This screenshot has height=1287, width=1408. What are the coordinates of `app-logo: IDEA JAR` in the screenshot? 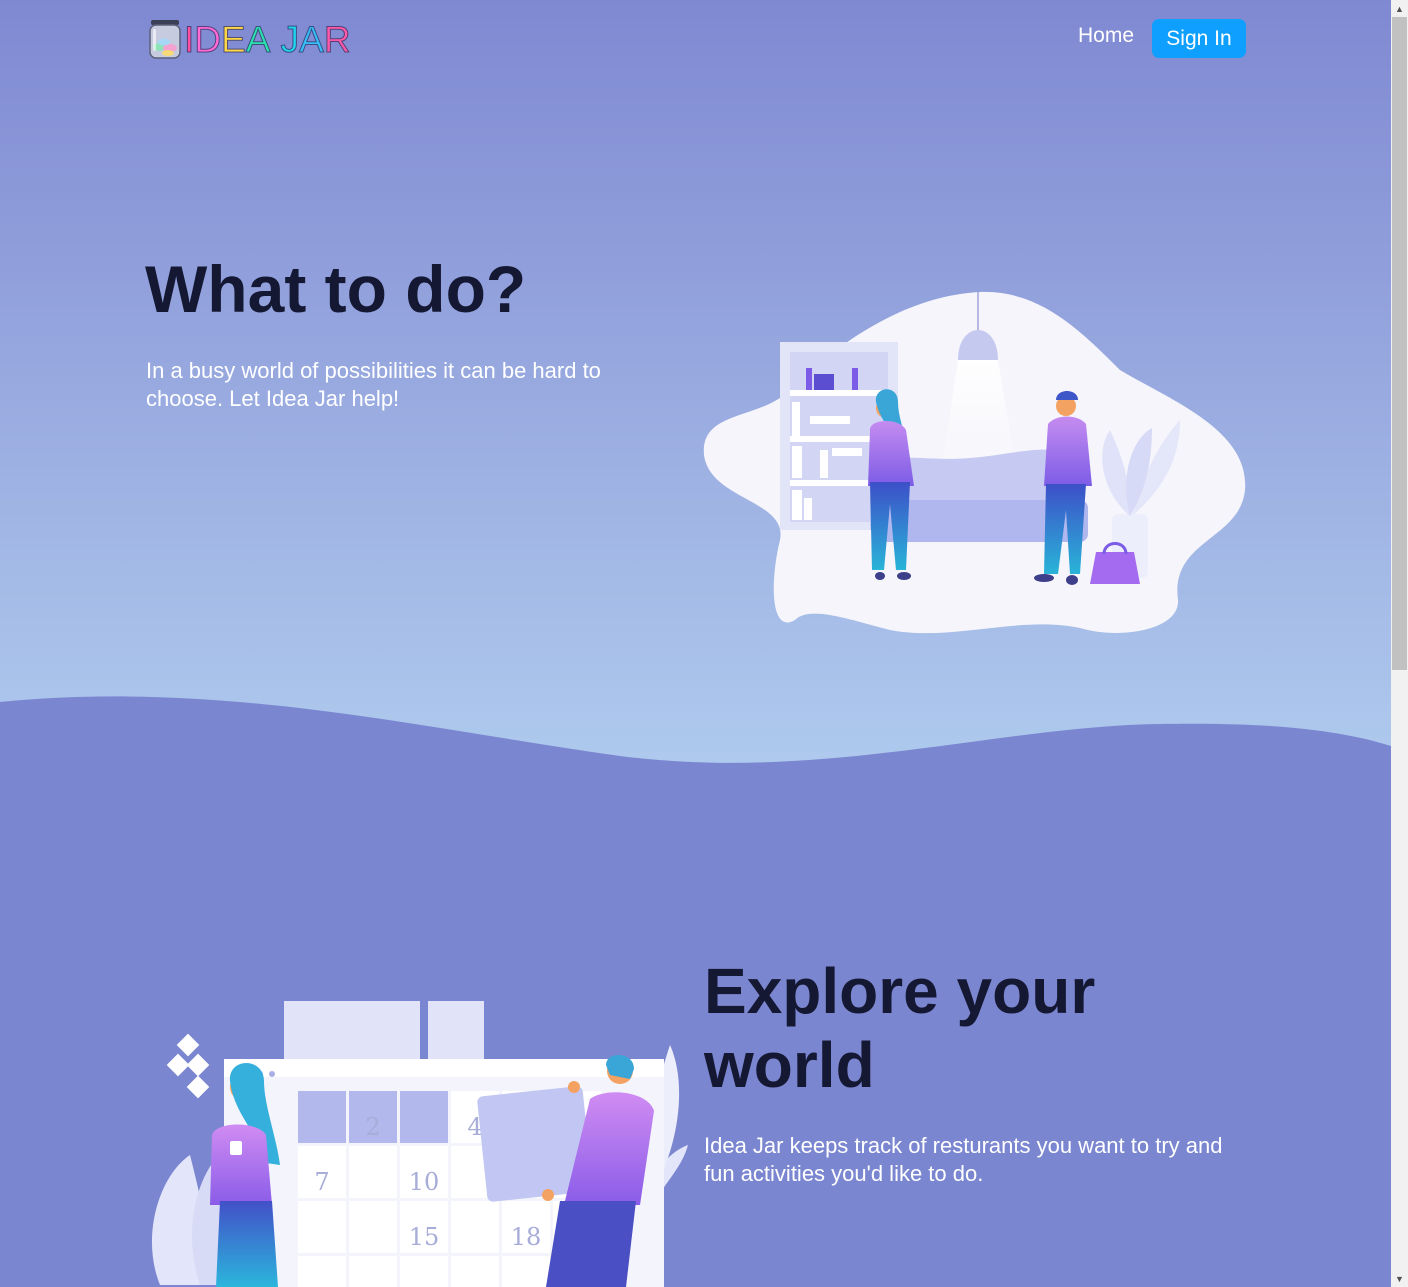 It's located at (249, 39).